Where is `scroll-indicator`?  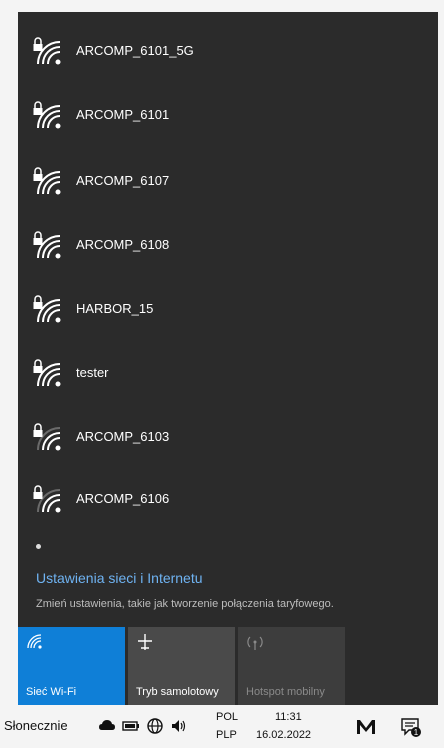 scroll-indicator is located at coordinates (38, 546).